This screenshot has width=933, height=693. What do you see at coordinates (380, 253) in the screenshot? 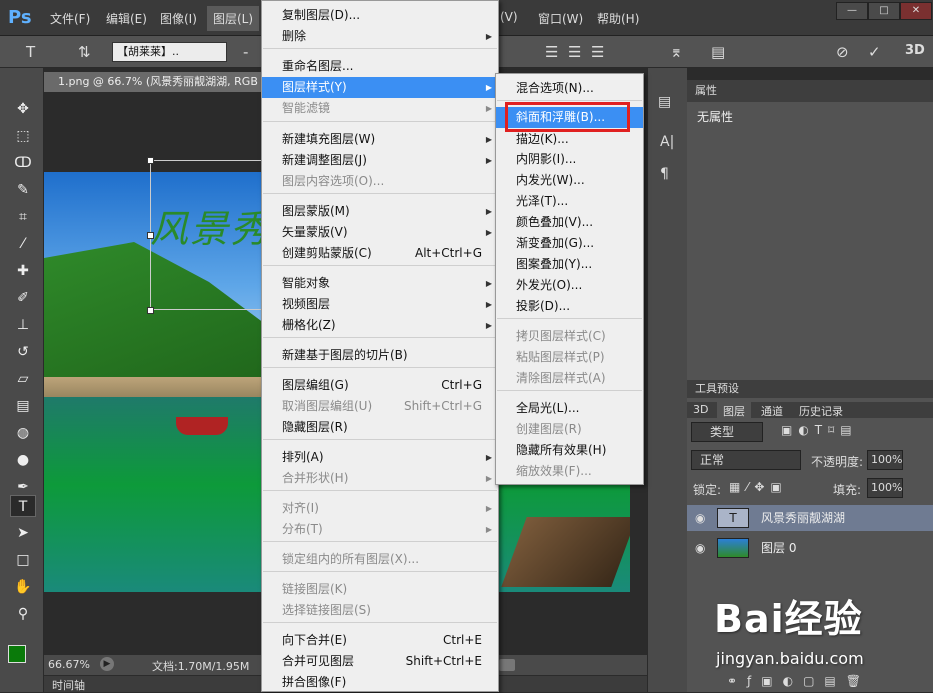
I see `layer-menu-item: 创建剪贴蒙版(C) Alt+Ctrl+G` at bounding box center [380, 253].